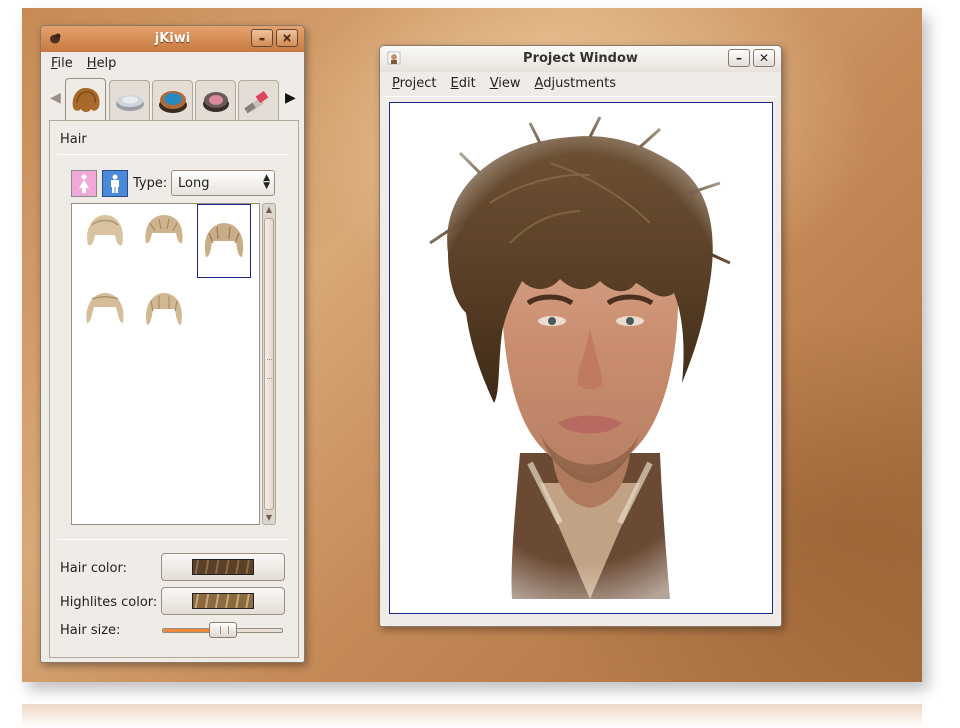  What do you see at coordinates (73, 139) in the screenshot?
I see `panel-title: Hair` at bounding box center [73, 139].